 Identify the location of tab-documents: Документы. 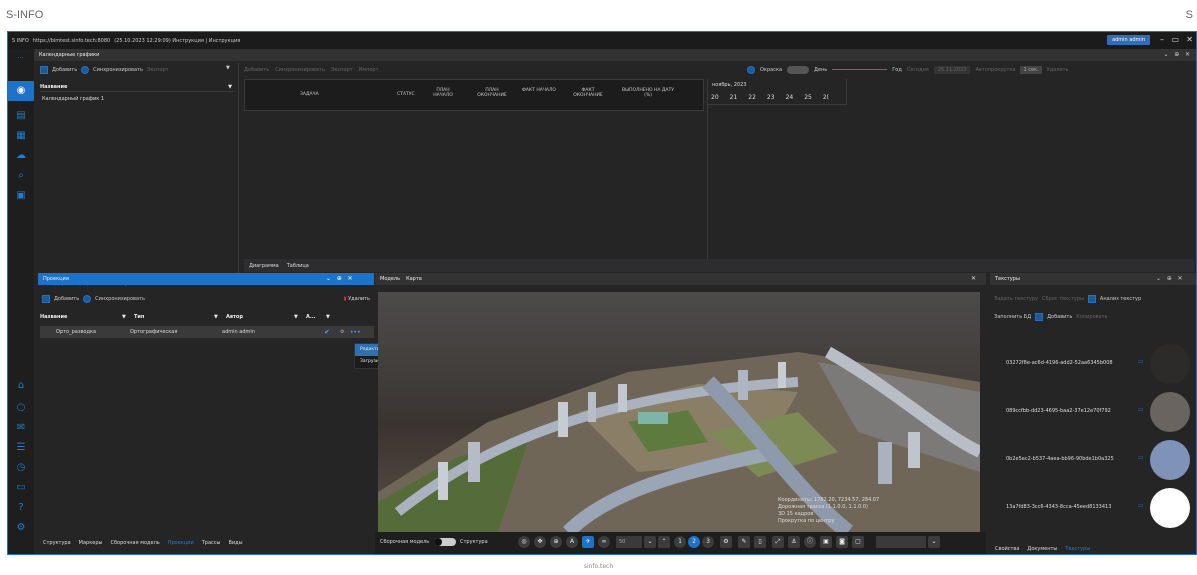
(1042, 549).